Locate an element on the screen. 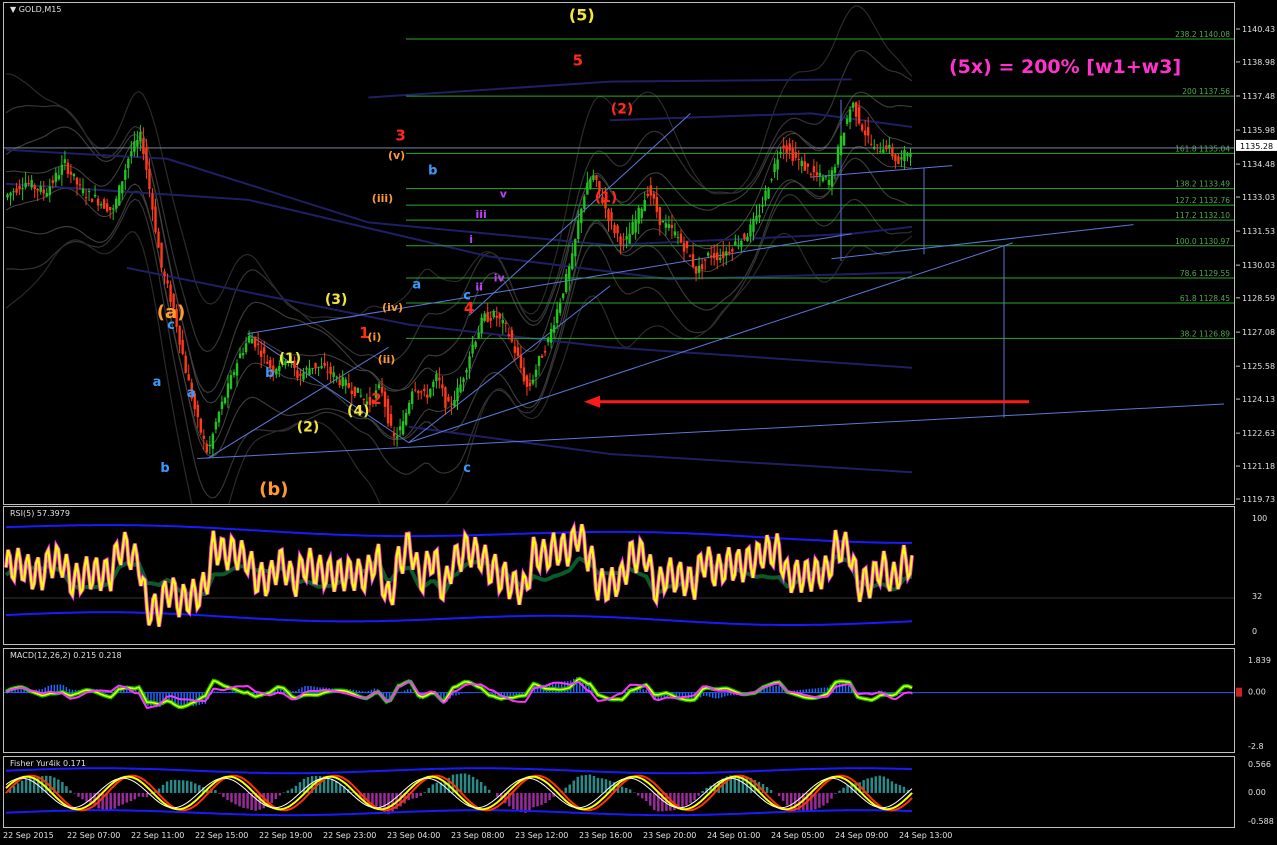 This screenshot has height=845, width=1277. rsi-axis: 100 32 0 is located at coordinates (1259, 575).